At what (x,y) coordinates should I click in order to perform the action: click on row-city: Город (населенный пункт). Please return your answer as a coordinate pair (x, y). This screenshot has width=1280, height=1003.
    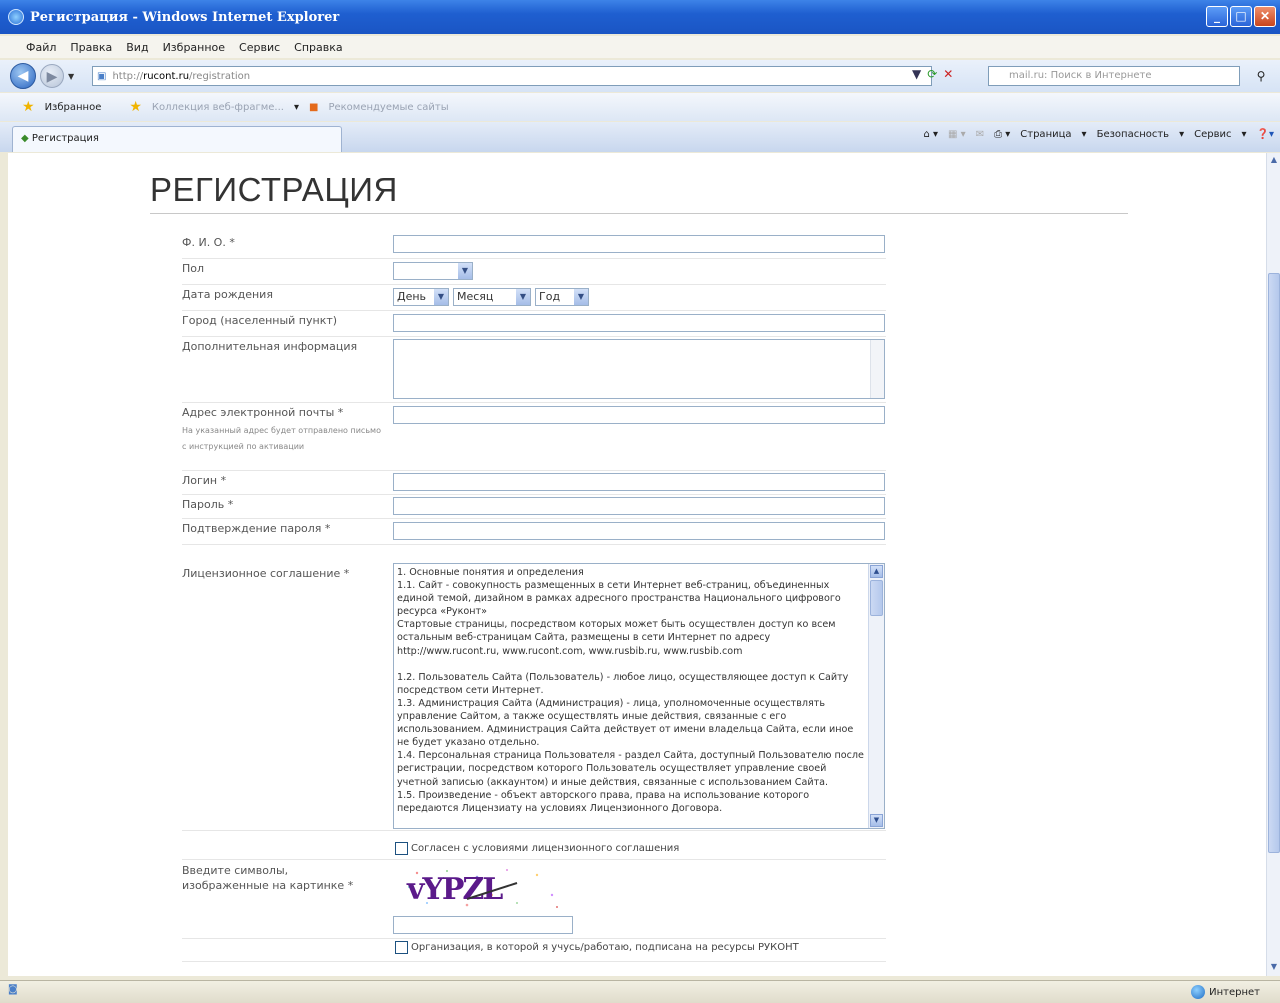
    Looking at the image, I should click on (534, 324).